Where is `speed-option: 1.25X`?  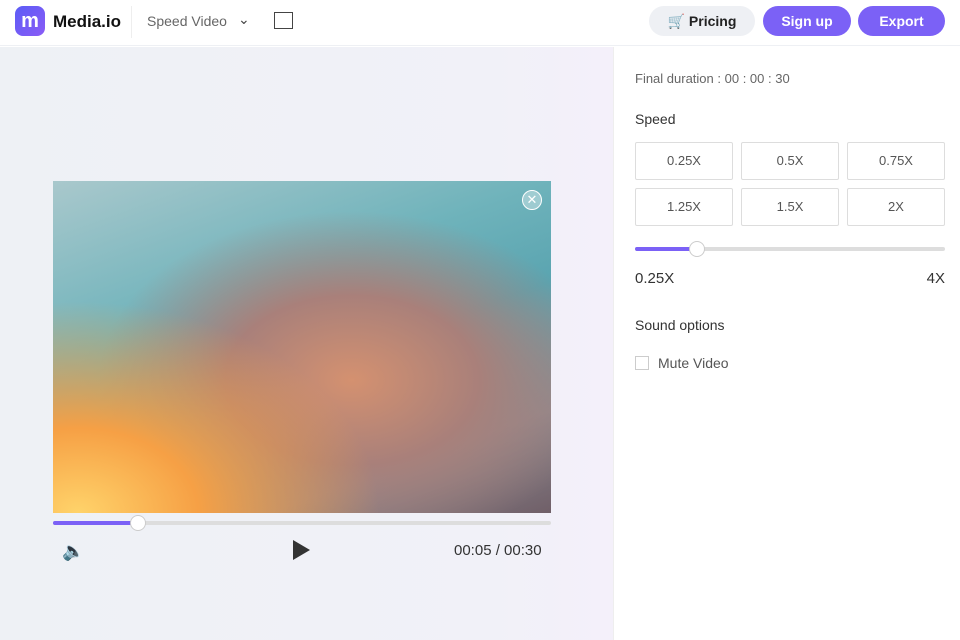
speed-option: 1.25X is located at coordinates (684, 207).